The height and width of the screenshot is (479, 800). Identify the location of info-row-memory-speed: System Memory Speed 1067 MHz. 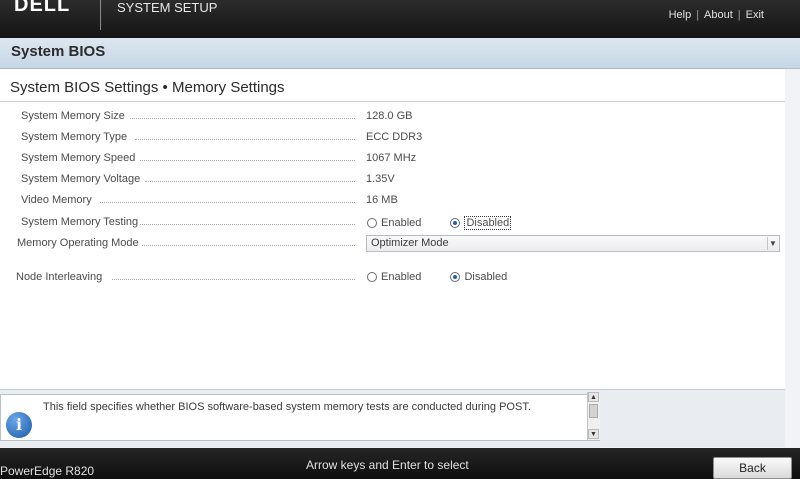
(392, 162).